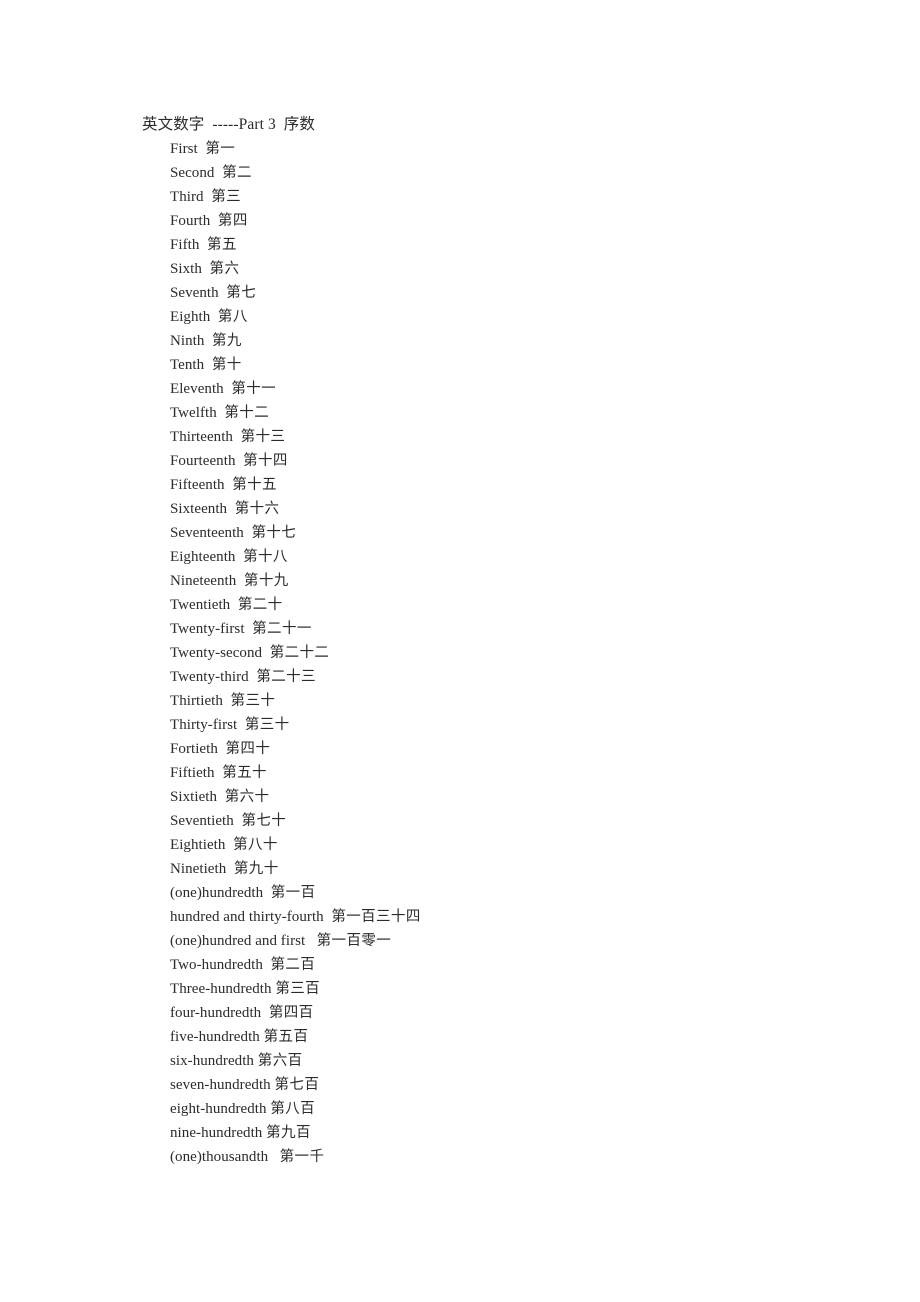  What do you see at coordinates (186, 269) in the screenshot?
I see `ordinal-english: Sixth` at bounding box center [186, 269].